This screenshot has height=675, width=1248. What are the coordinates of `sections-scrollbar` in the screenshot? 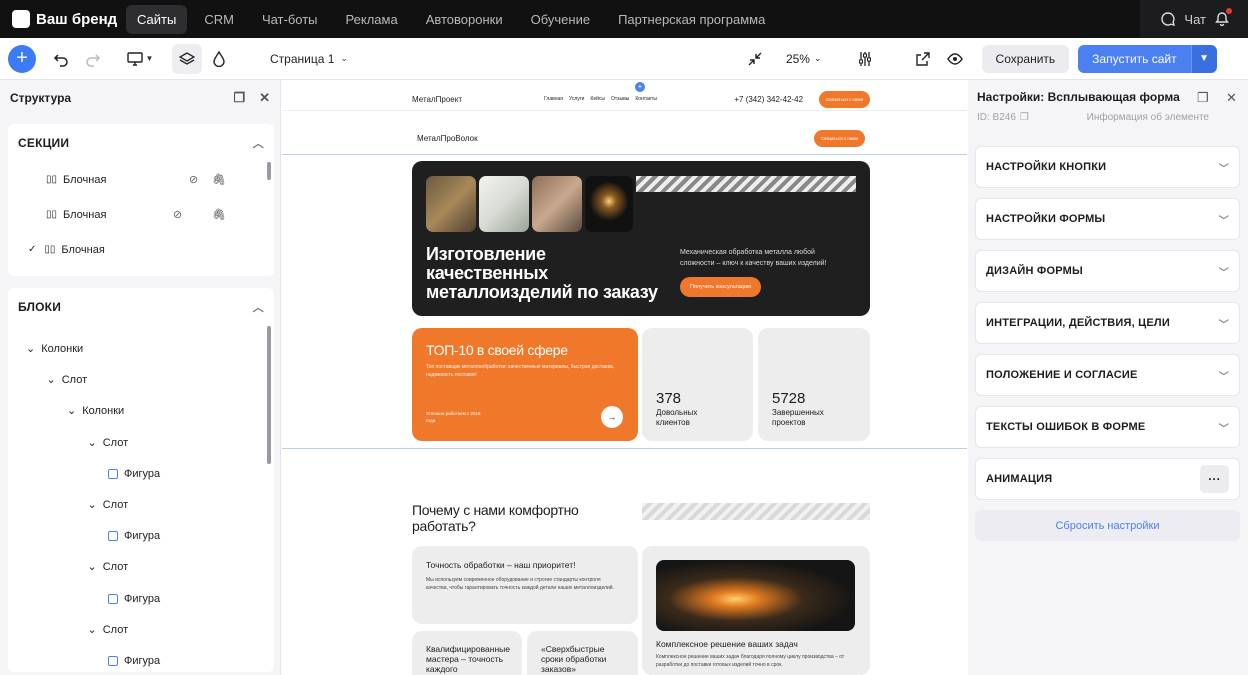 It's located at (269, 171).